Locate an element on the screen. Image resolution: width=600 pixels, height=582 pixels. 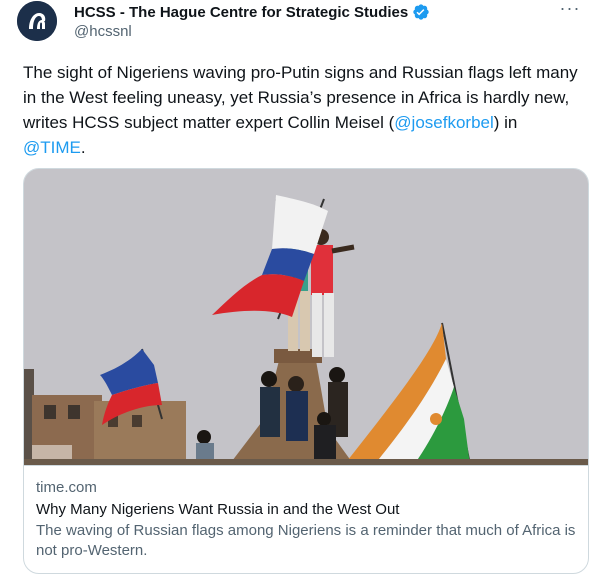
verified-badge-icon is located at coordinates (421, 12).